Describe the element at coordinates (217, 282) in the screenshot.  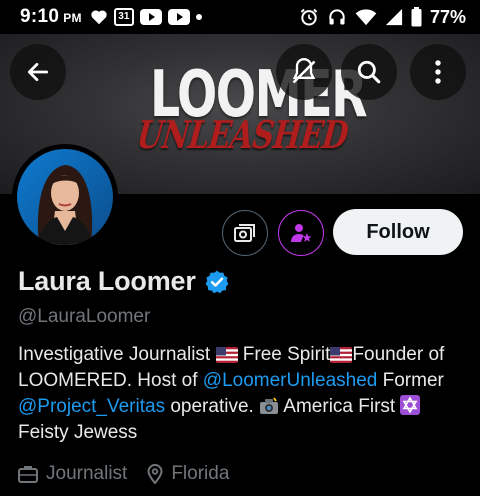
I see `verified-badge-icon` at that location.